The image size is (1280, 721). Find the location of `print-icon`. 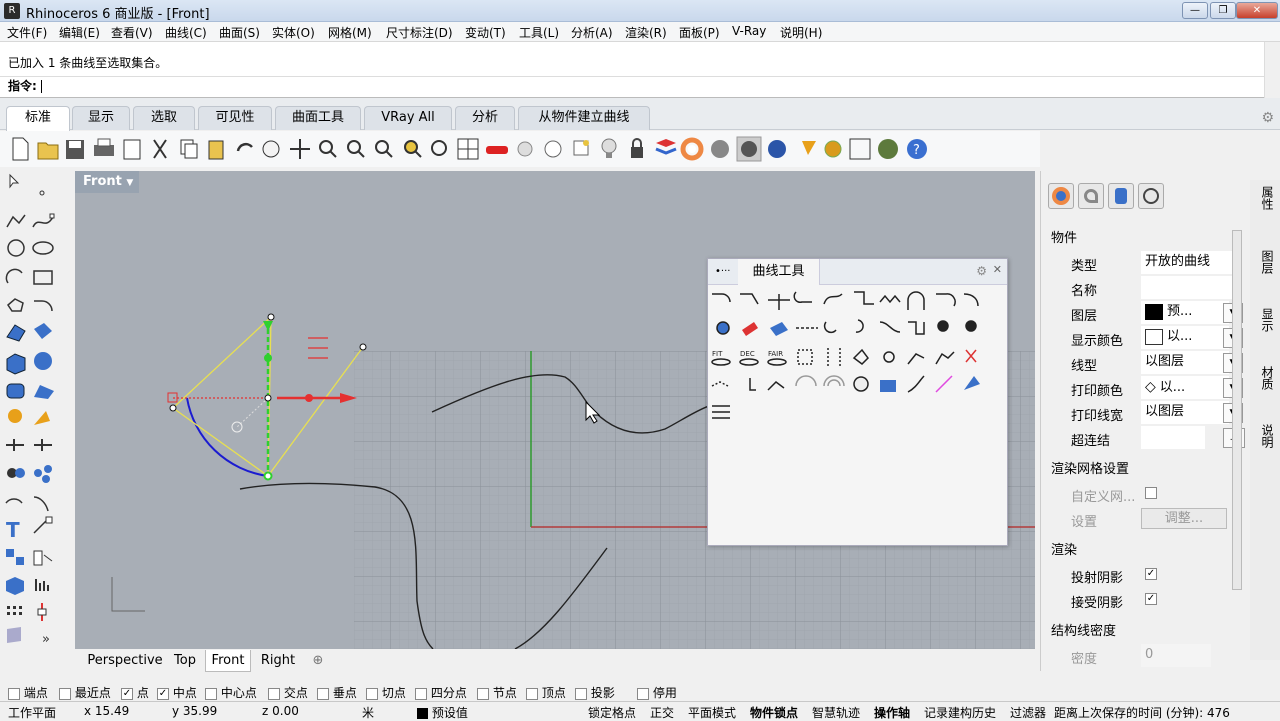

print-icon is located at coordinates (104, 147).